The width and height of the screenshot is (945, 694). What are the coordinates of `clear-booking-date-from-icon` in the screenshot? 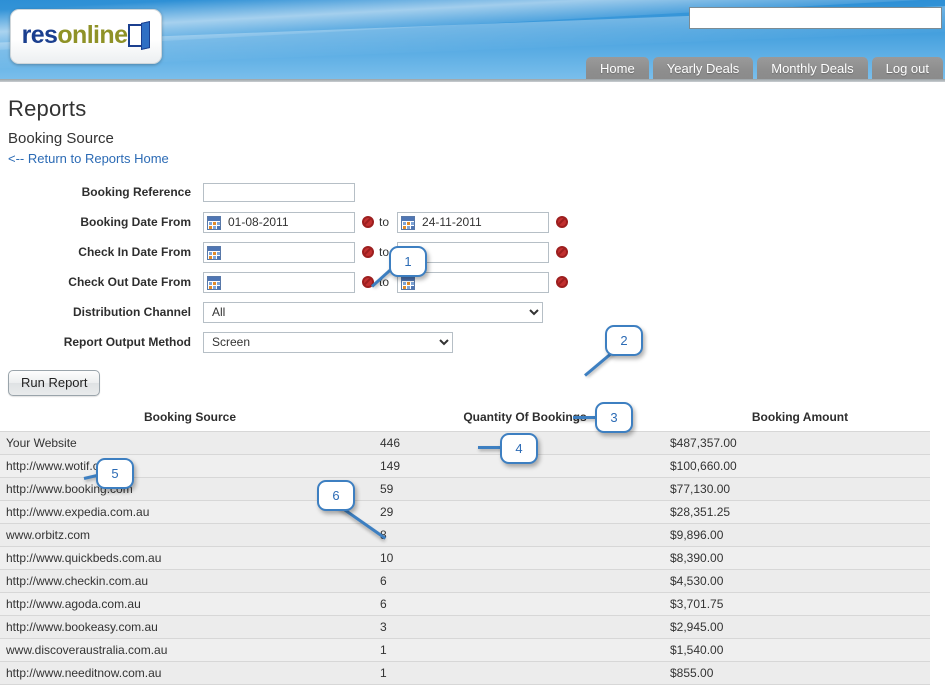 It's located at (368, 222).